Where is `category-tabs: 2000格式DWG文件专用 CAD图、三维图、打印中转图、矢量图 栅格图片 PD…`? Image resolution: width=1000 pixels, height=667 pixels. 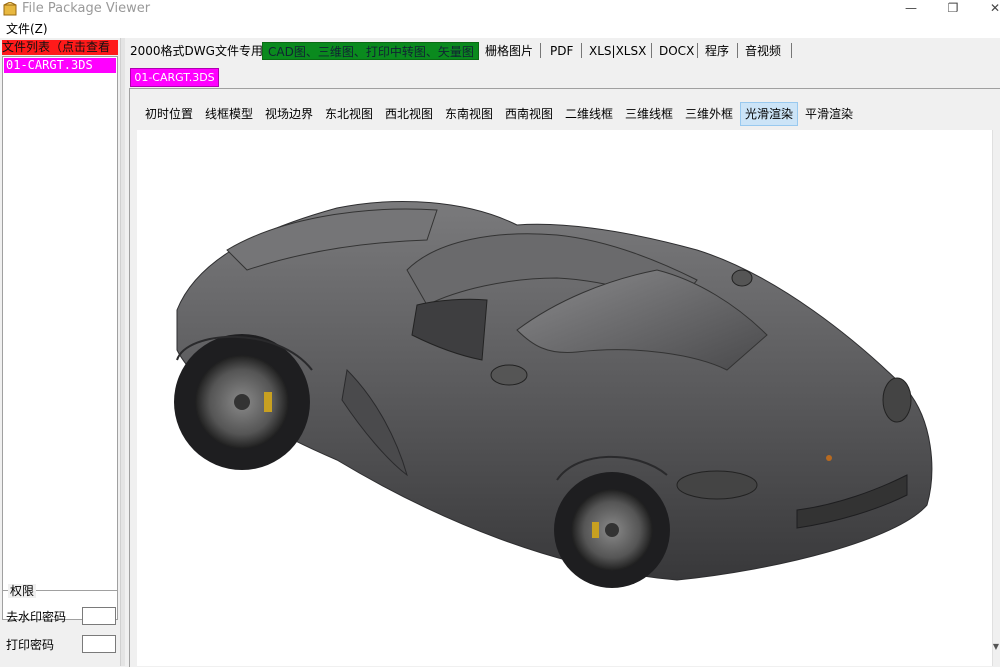 category-tabs: 2000格式DWG文件专用 CAD图、三维图、打印中转图、矢量图 栅格图片 PD… is located at coordinates (562, 51).